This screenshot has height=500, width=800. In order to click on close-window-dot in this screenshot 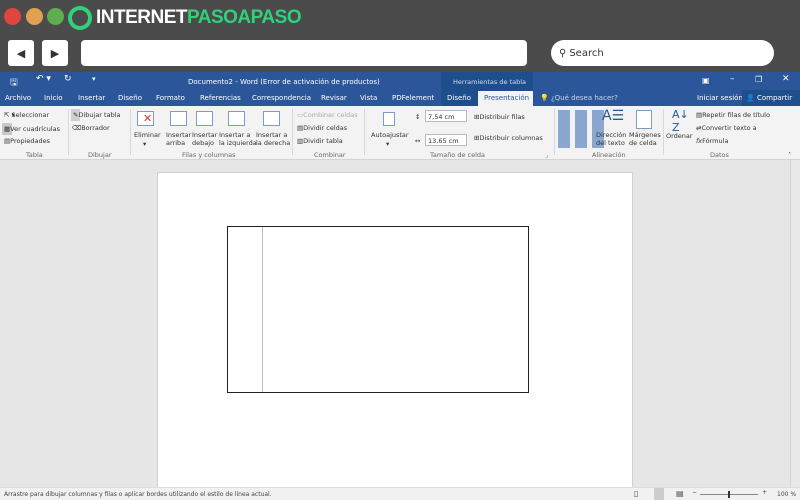, I will do `click(12, 16)`.